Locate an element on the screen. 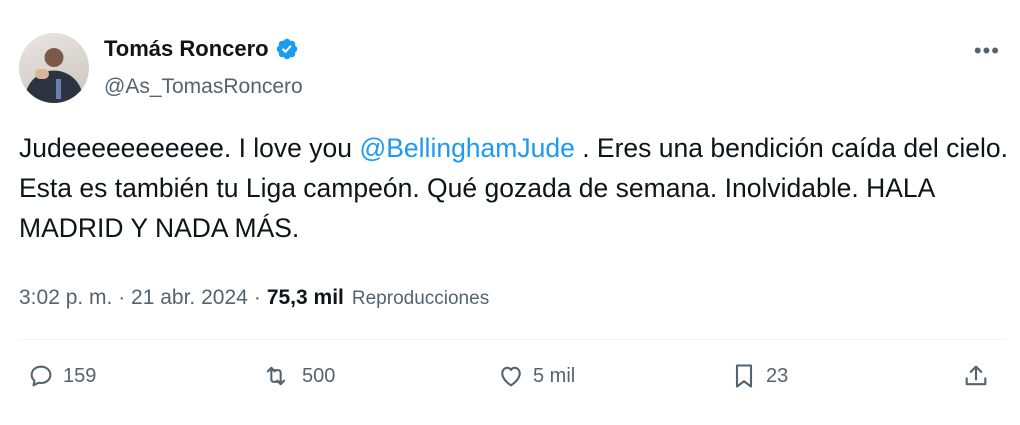 The width and height of the screenshot is (1020, 425). like-count: 5 mil is located at coordinates (554, 375).